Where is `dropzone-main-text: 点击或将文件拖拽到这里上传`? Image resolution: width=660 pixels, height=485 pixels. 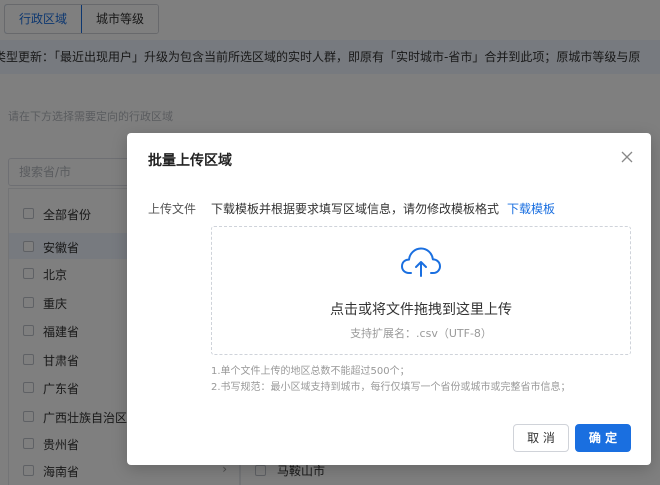 dropzone-main-text: 点击或将文件拖拽到这里上传 is located at coordinates (421, 310).